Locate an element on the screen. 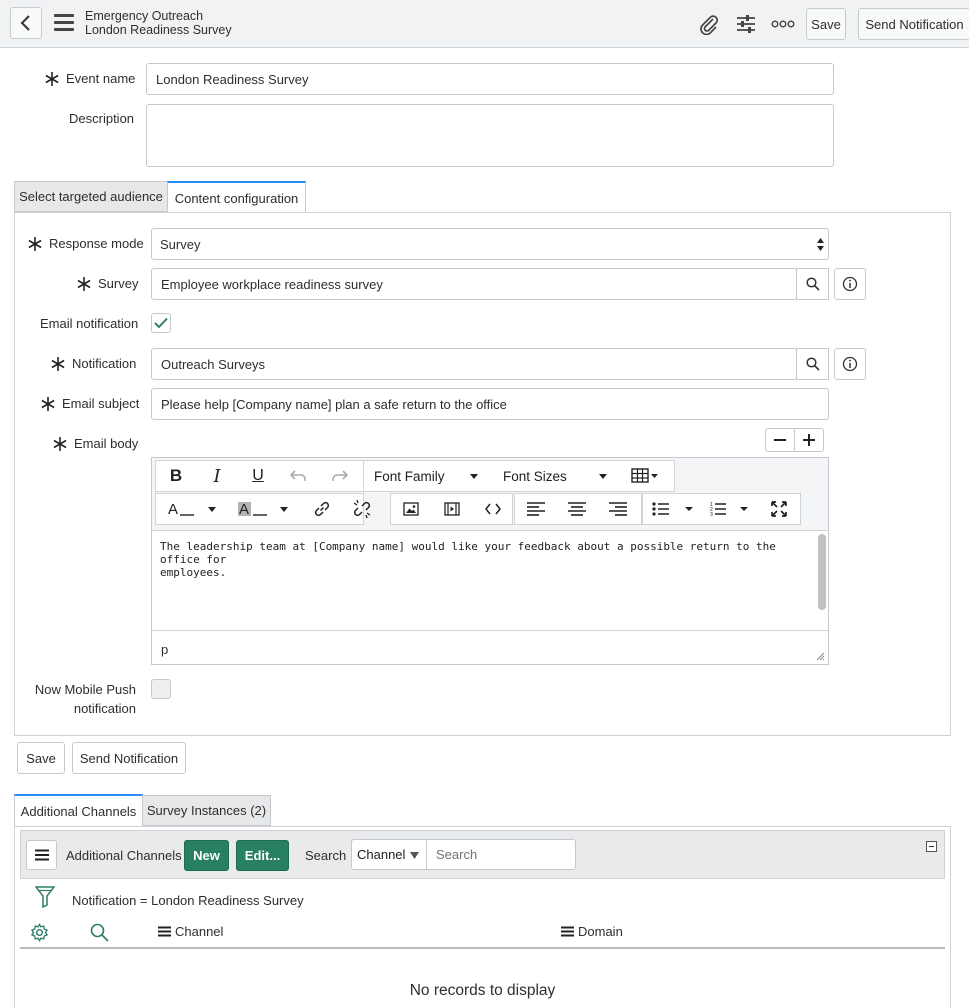 The height and width of the screenshot is (1008, 969). list-toolbar-group: 123 is located at coordinates (721, 509).